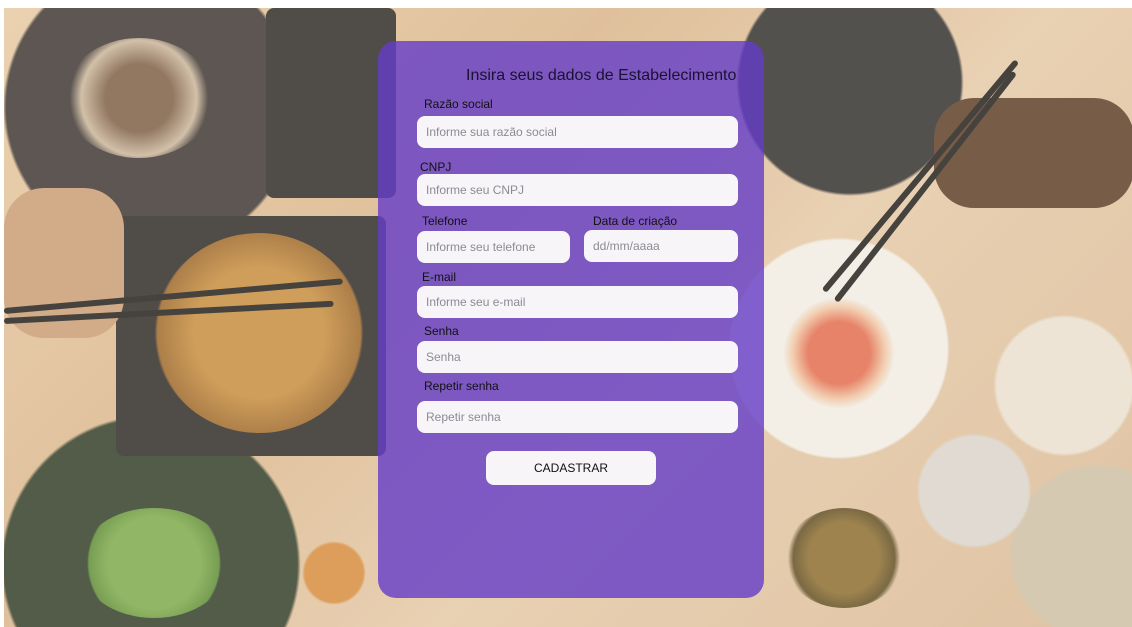 This screenshot has height=627, width=1132. I want to click on email-label: E-mail, so click(439, 277).